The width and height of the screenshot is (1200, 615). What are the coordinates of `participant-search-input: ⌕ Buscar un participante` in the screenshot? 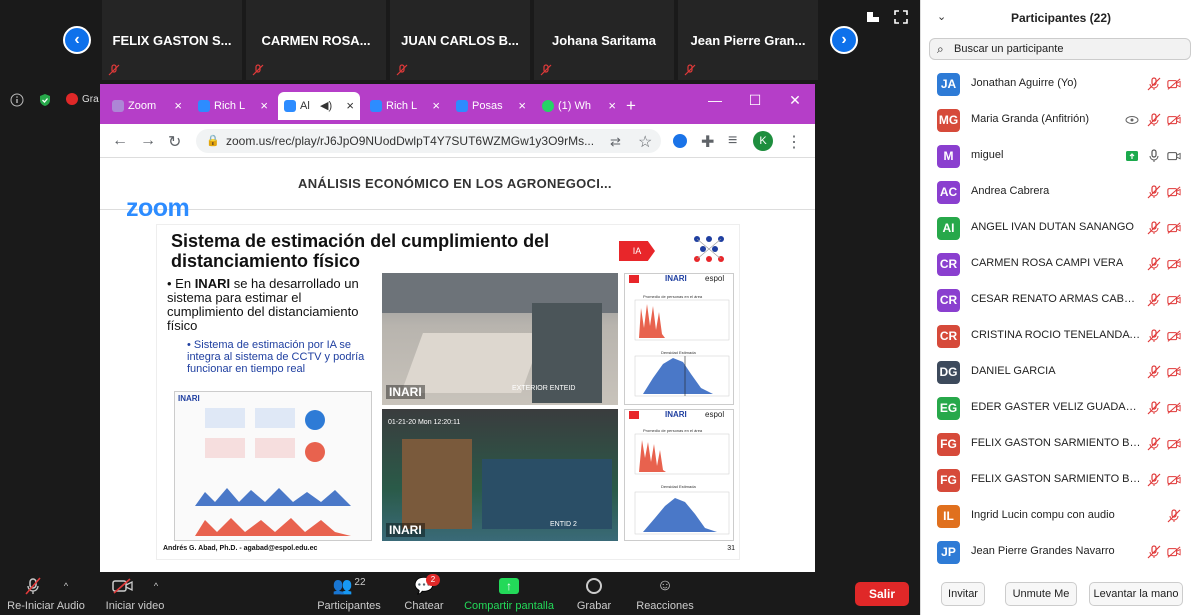 It's located at (1060, 49).